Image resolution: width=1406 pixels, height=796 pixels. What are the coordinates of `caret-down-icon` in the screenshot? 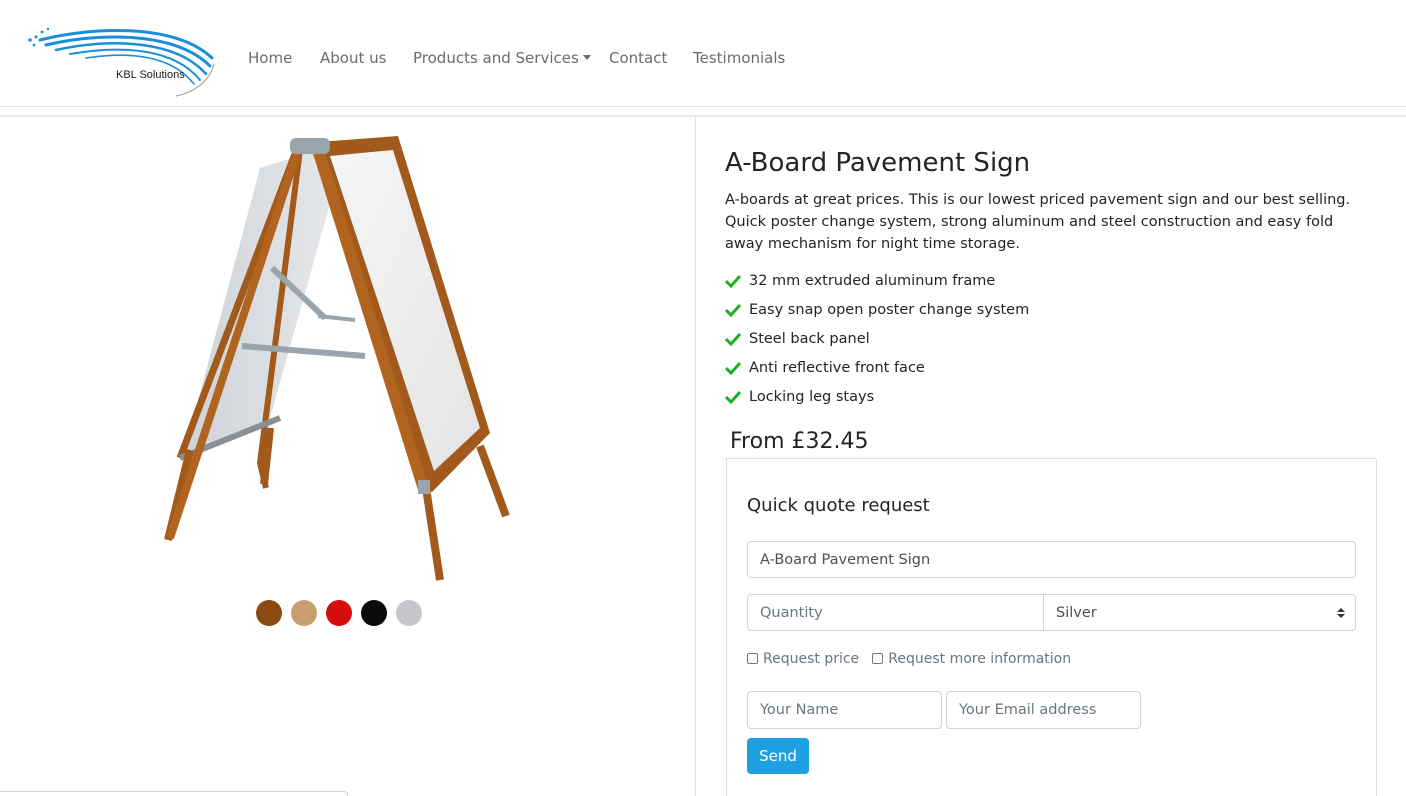 It's located at (586, 57).